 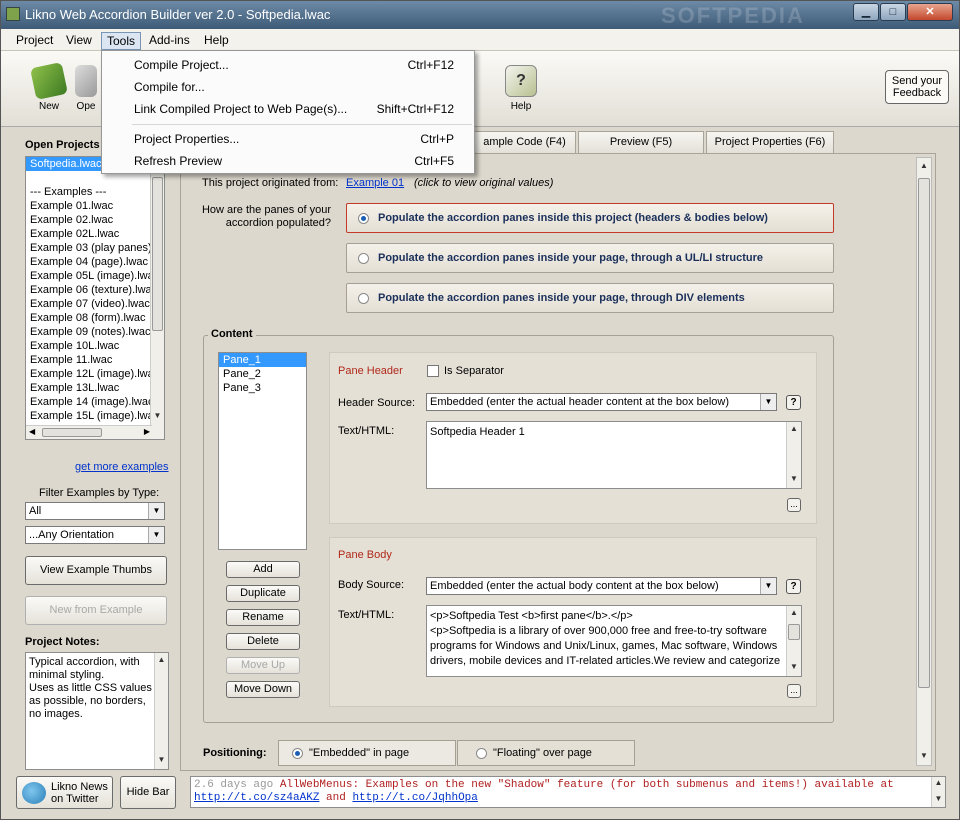 I want to click on list-item: Example 05L (image).lwa, so click(x=95, y=276).